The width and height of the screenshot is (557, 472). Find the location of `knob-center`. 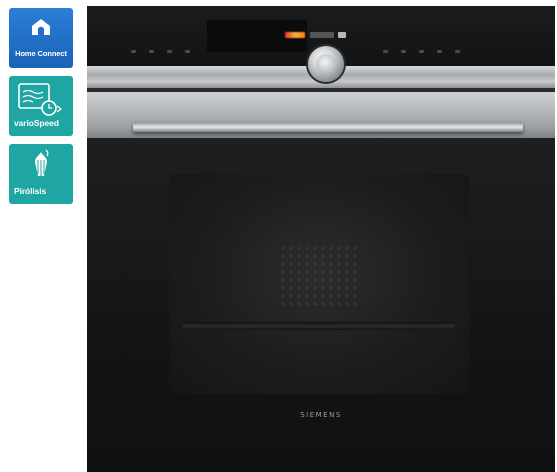

knob-center is located at coordinates (326, 64).